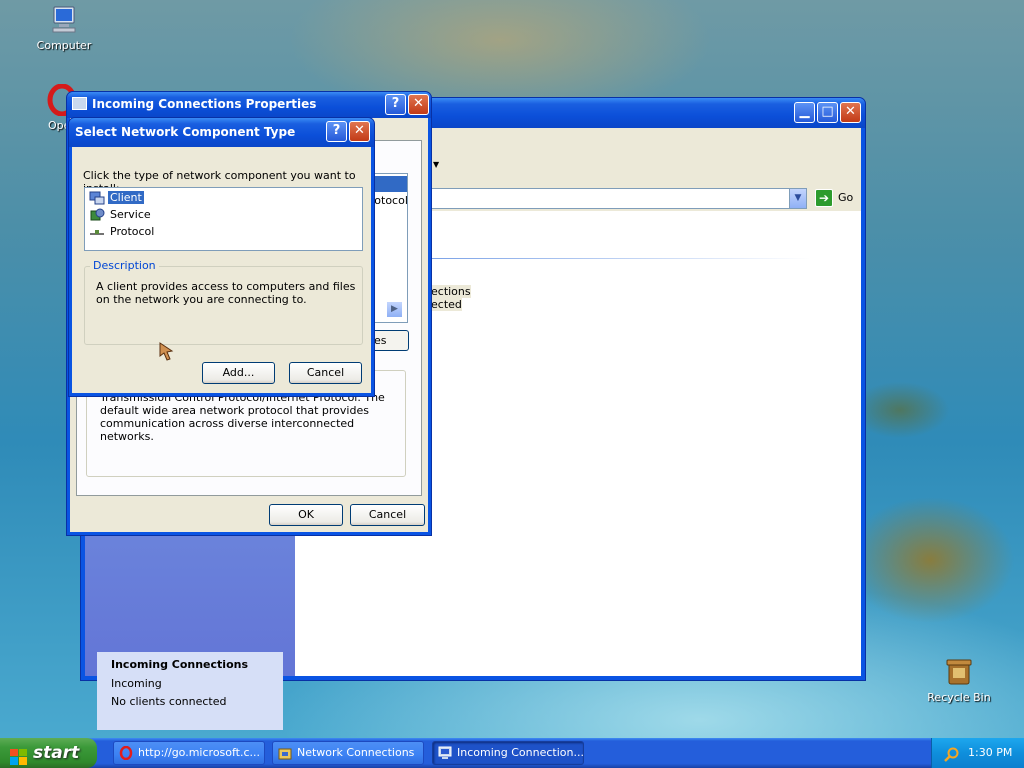 This screenshot has height=768, width=1024. What do you see at coordinates (797, 198) in the screenshot?
I see `address-dropdown-icon: ▼` at bounding box center [797, 198].